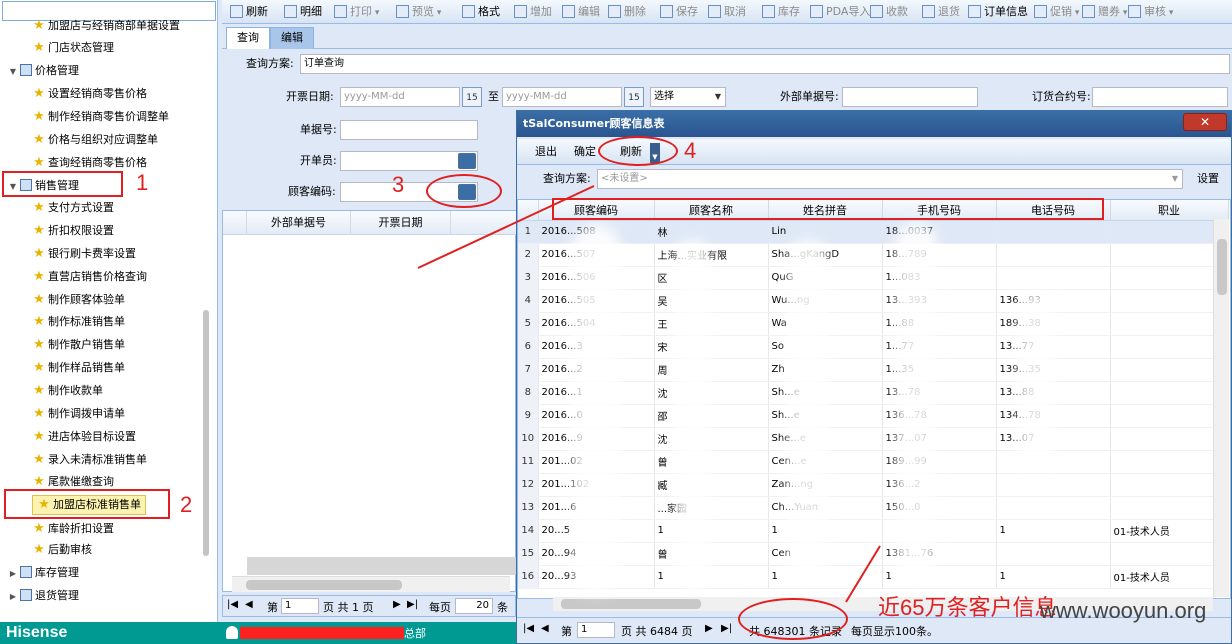 The image size is (1232, 644). I want to click on confirm-button: 确定, so click(585, 152).